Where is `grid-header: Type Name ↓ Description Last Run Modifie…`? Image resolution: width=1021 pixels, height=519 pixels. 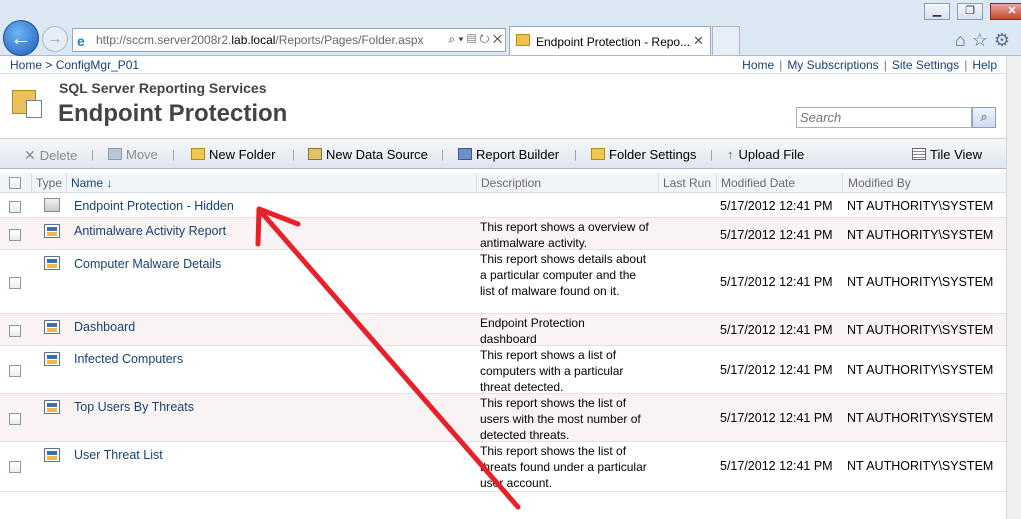
grid-header: Type Name ↓ Description Last Run Modifie… is located at coordinates (503, 183).